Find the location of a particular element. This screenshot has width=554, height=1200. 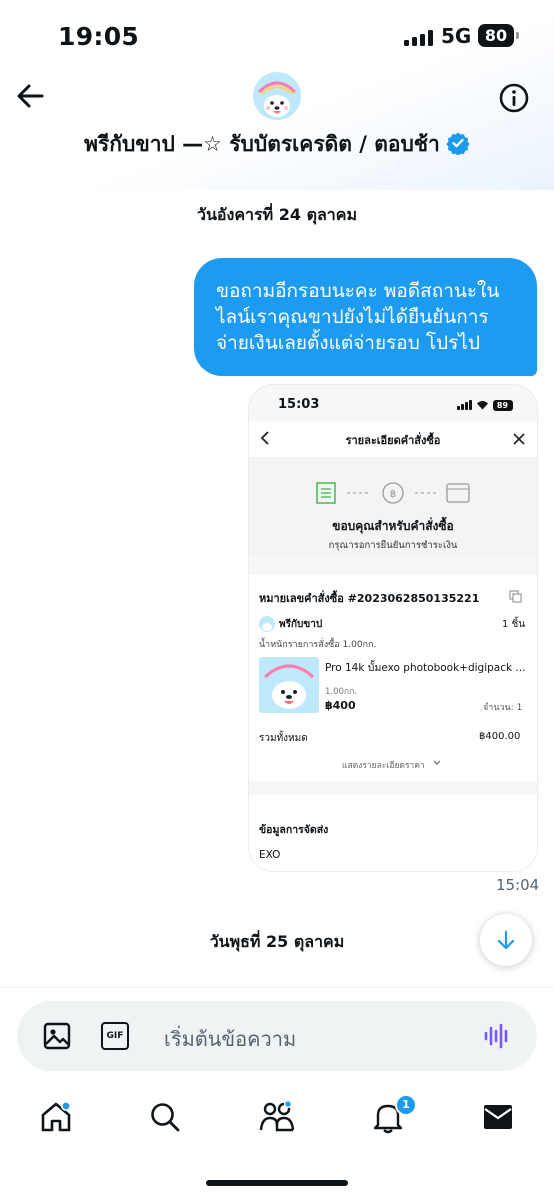

composer-box: GIF เริ่มต้นข้อความ is located at coordinates (277, 1036).